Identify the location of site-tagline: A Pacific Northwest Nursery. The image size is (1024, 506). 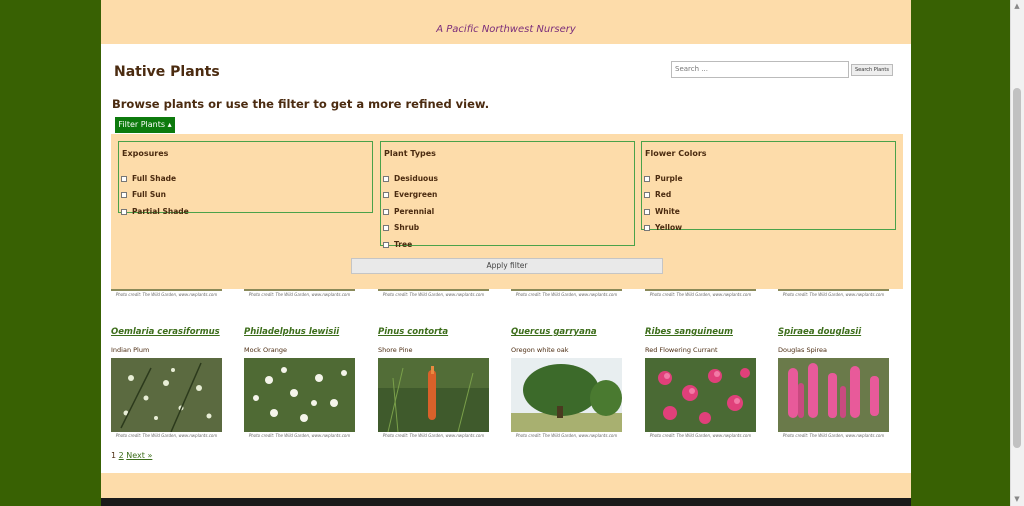
(506, 29).